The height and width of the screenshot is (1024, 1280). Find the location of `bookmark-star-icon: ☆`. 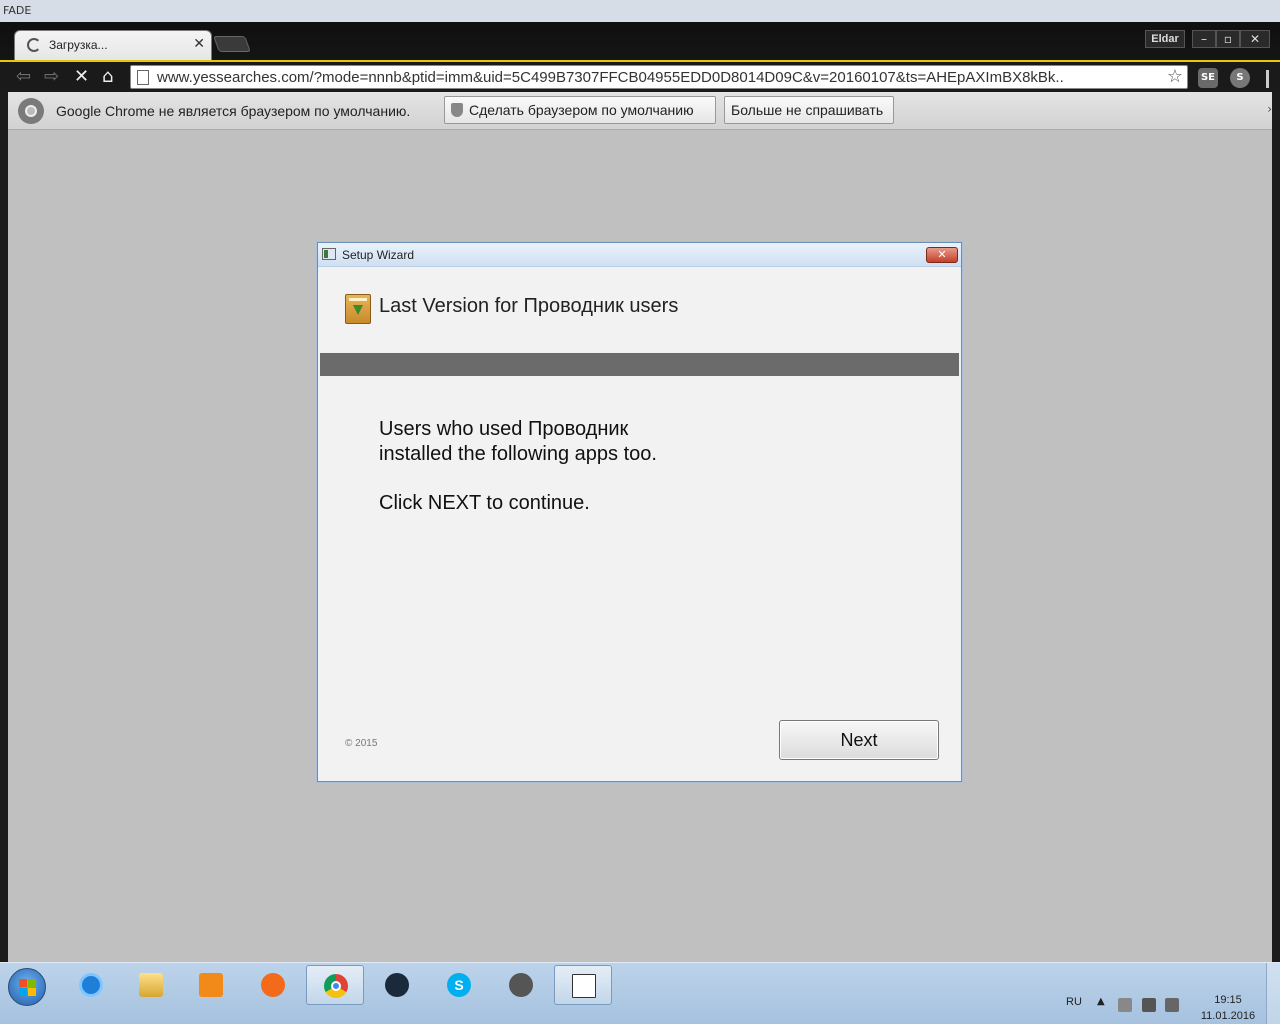

bookmark-star-icon: ☆ is located at coordinates (1175, 76).